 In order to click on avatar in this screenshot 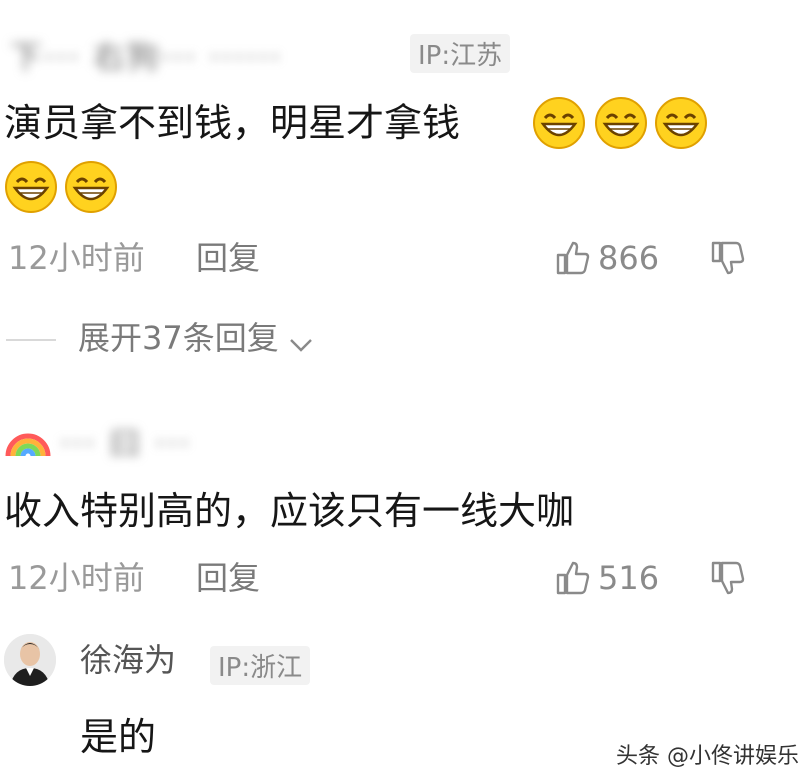, I will do `click(30, 660)`.